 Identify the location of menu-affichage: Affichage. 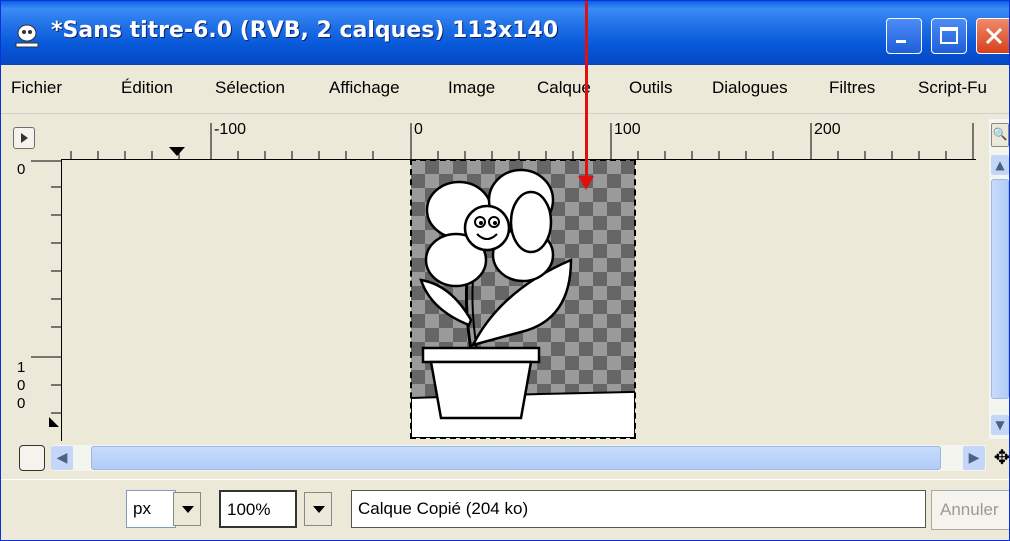
(364, 88).